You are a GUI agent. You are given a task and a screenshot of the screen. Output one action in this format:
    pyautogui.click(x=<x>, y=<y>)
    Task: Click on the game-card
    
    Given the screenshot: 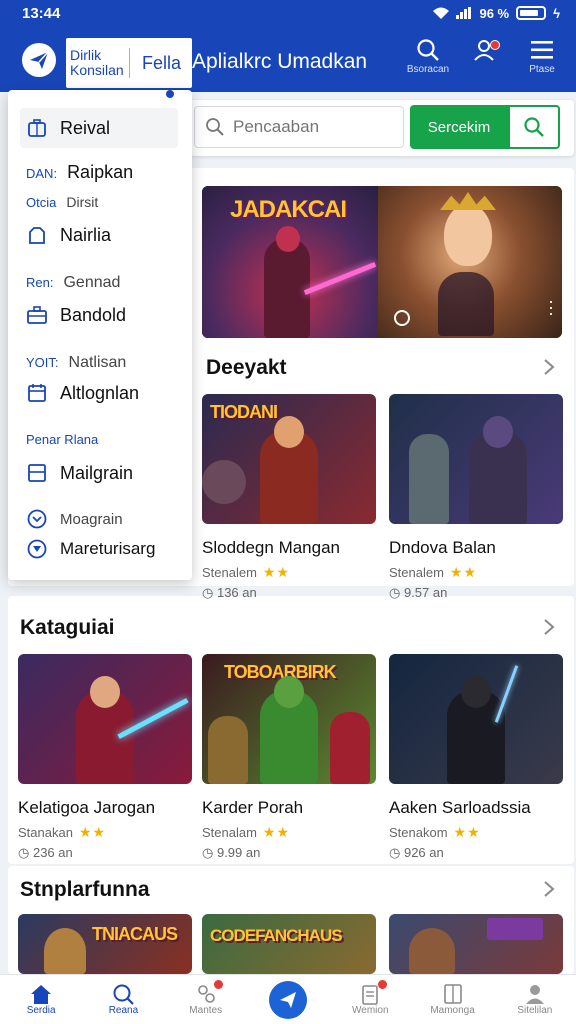 What is the action you would take?
    pyautogui.click(x=476, y=944)
    